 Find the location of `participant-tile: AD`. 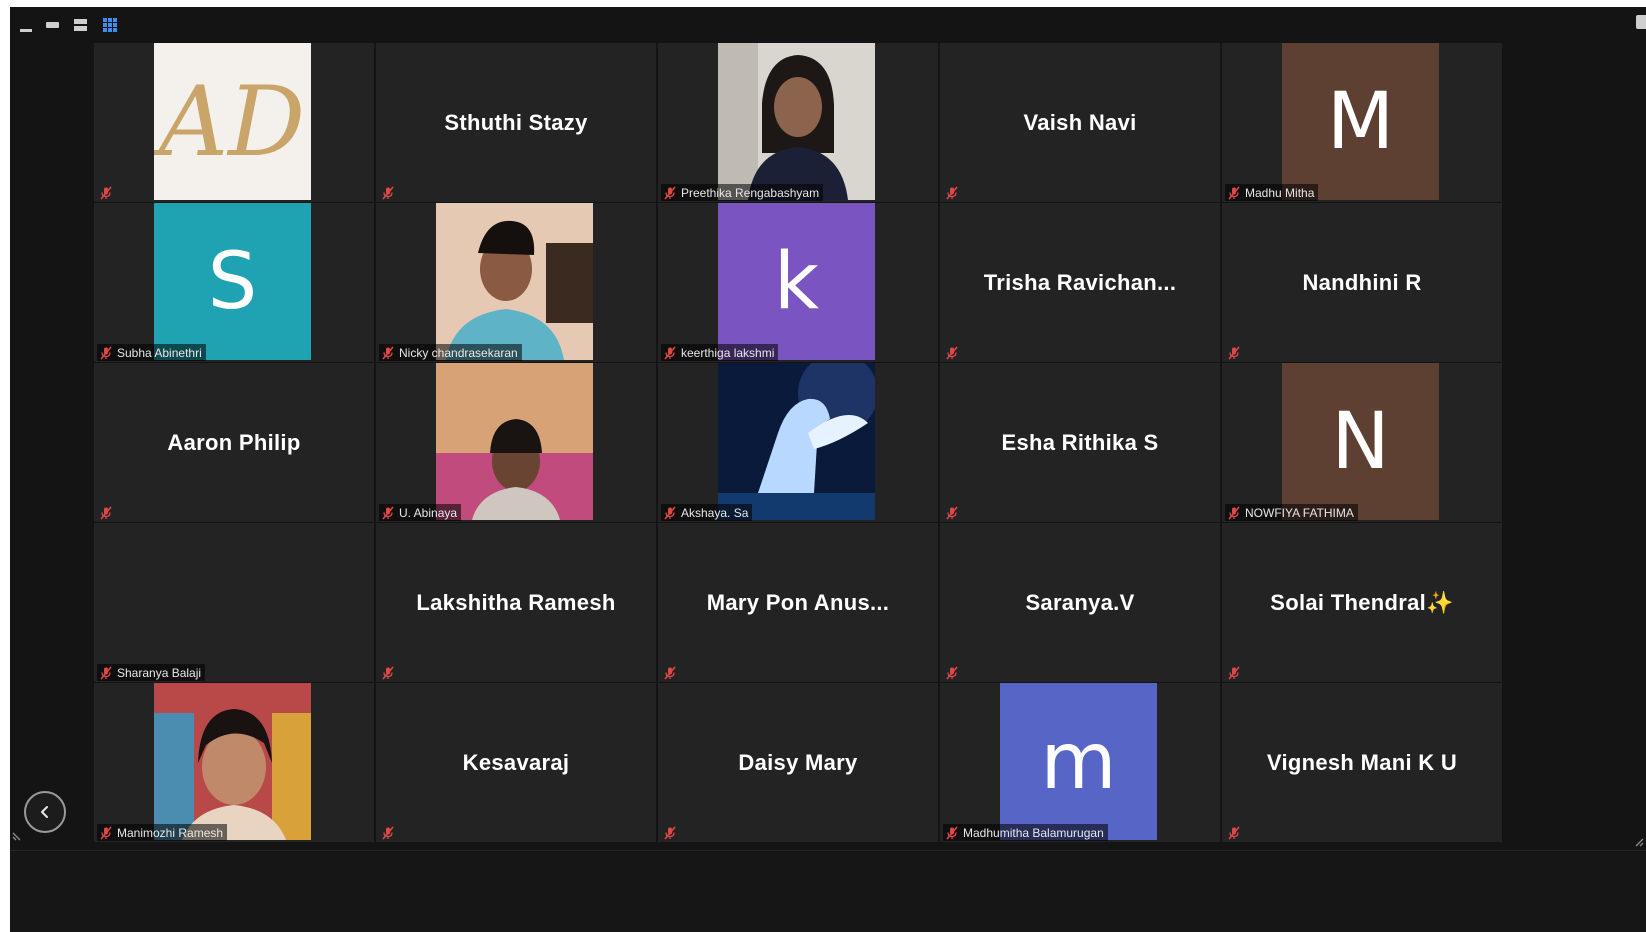

participant-tile: AD is located at coordinates (234, 122).